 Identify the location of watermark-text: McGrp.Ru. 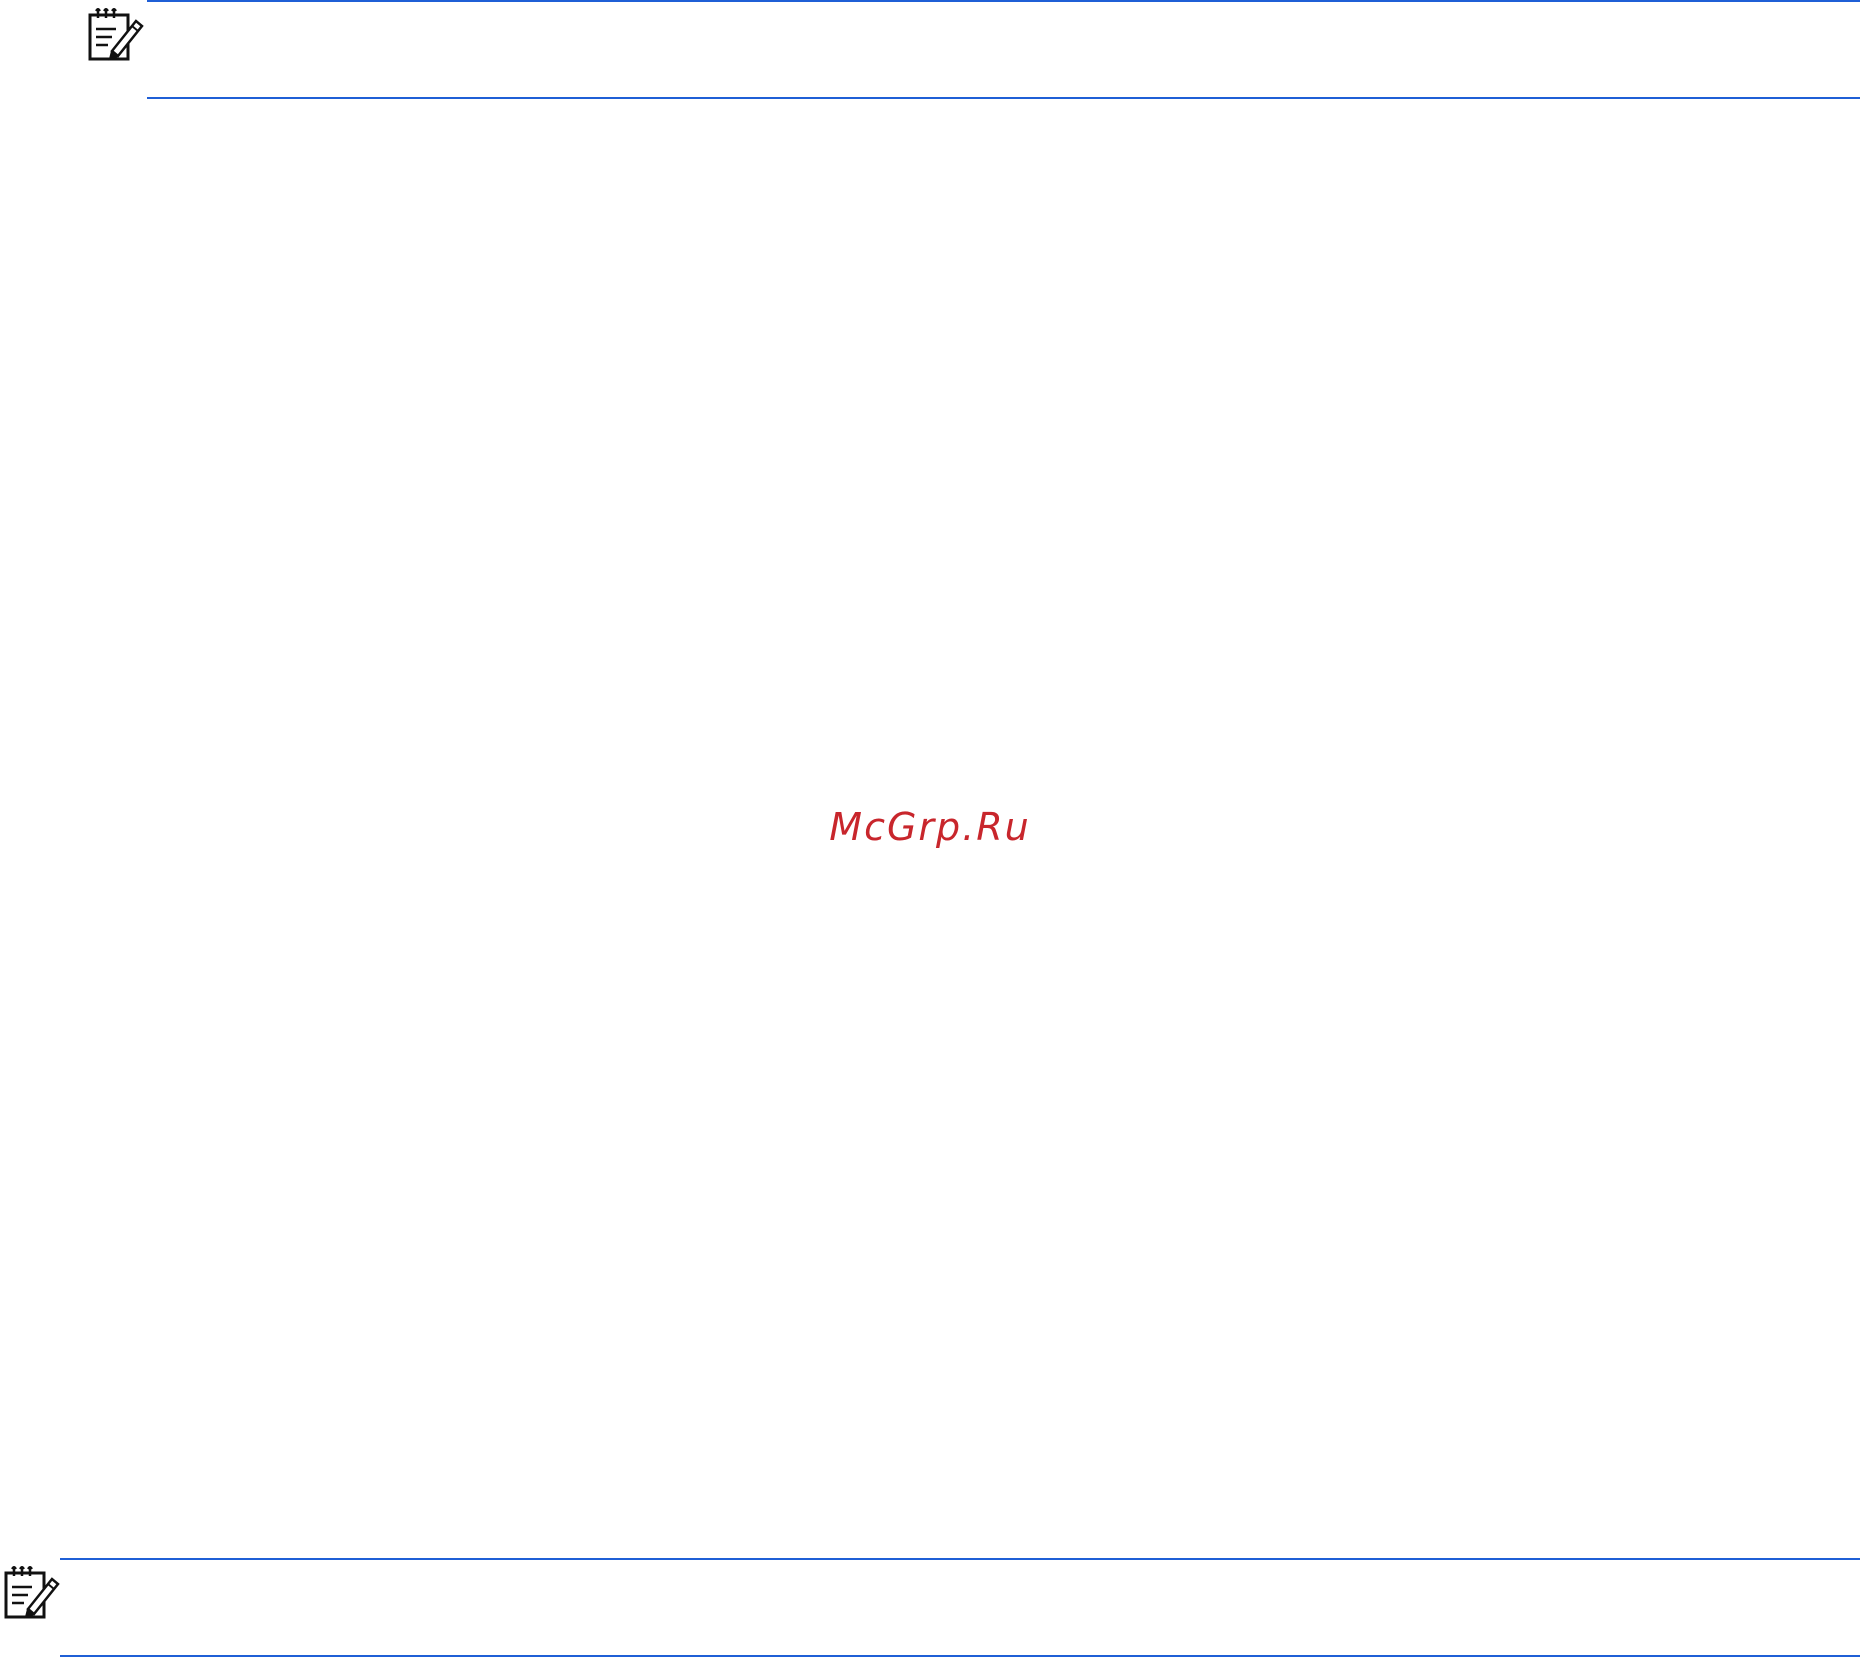
(930, 827).